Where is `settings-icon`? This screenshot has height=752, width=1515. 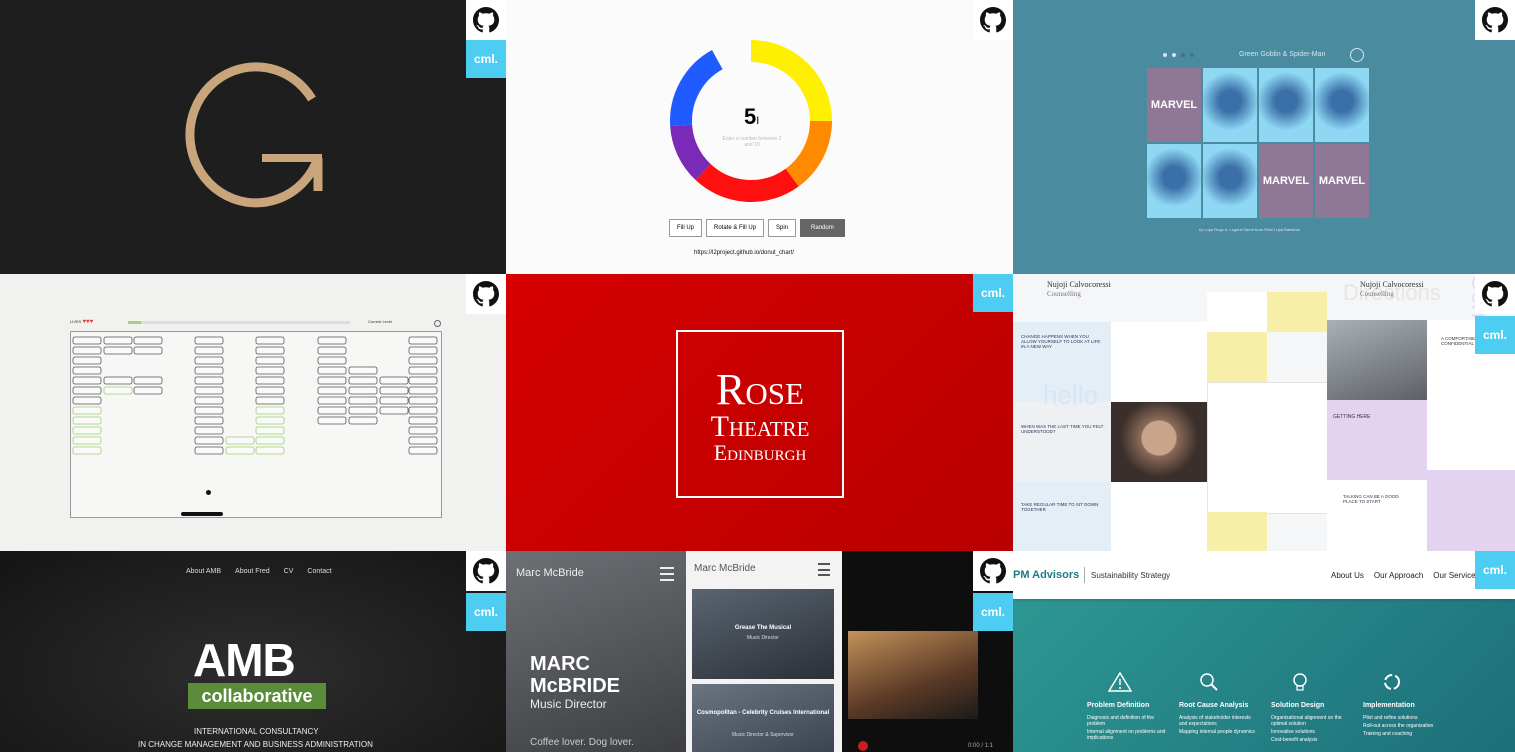
settings-icon is located at coordinates (437, 323).